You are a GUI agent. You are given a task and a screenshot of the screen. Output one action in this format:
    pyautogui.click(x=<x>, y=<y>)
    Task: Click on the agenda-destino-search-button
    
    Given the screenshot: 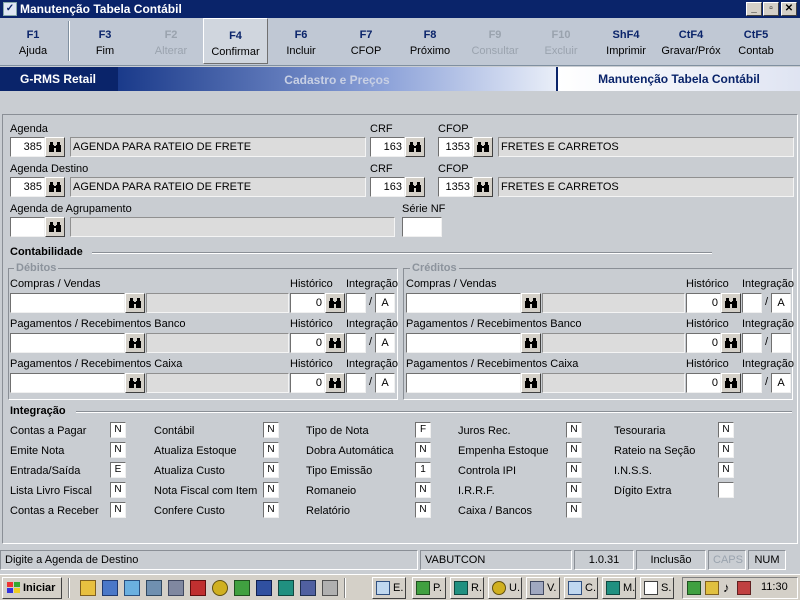 What is the action you would take?
    pyautogui.click(x=55, y=187)
    